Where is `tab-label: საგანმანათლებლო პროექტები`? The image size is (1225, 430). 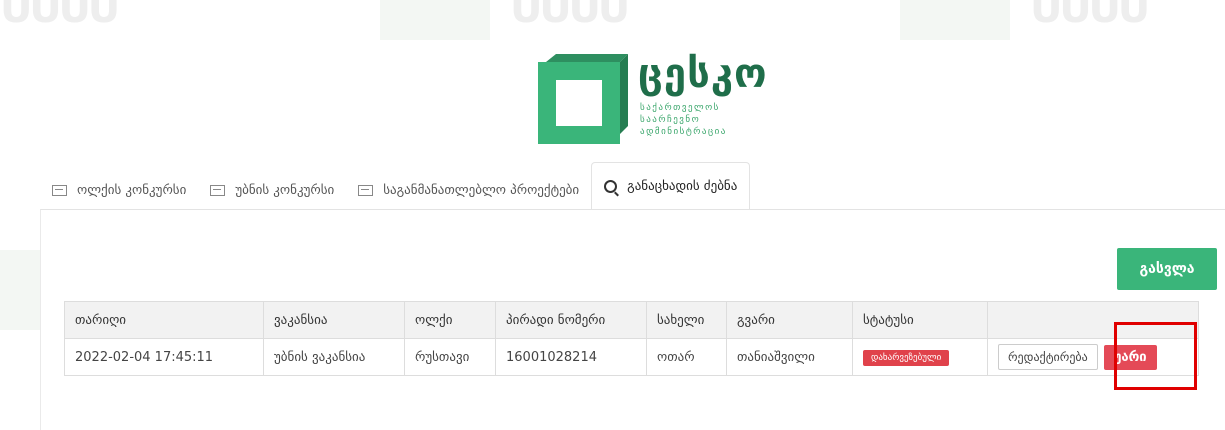
tab-label: საგანმანათლებლო პროექტები is located at coordinates (481, 190).